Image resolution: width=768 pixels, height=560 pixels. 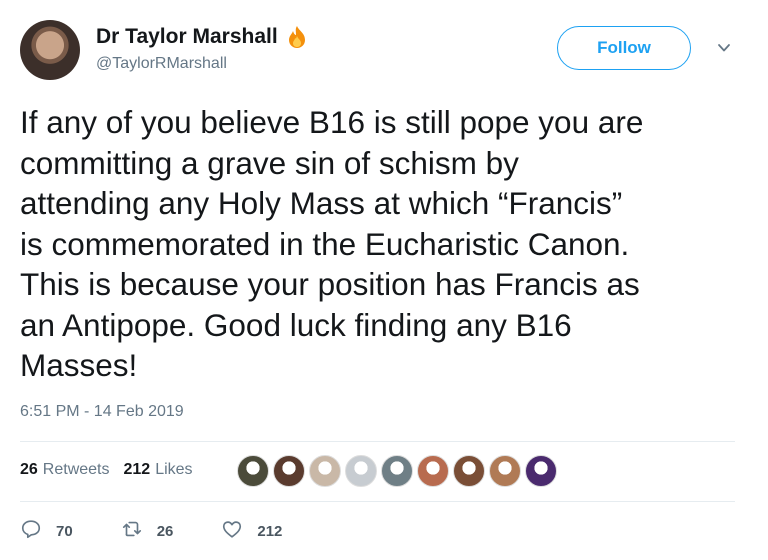 What do you see at coordinates (50, 50) in the screenshot?
I see `avatar` at bounding box center [50, 50].